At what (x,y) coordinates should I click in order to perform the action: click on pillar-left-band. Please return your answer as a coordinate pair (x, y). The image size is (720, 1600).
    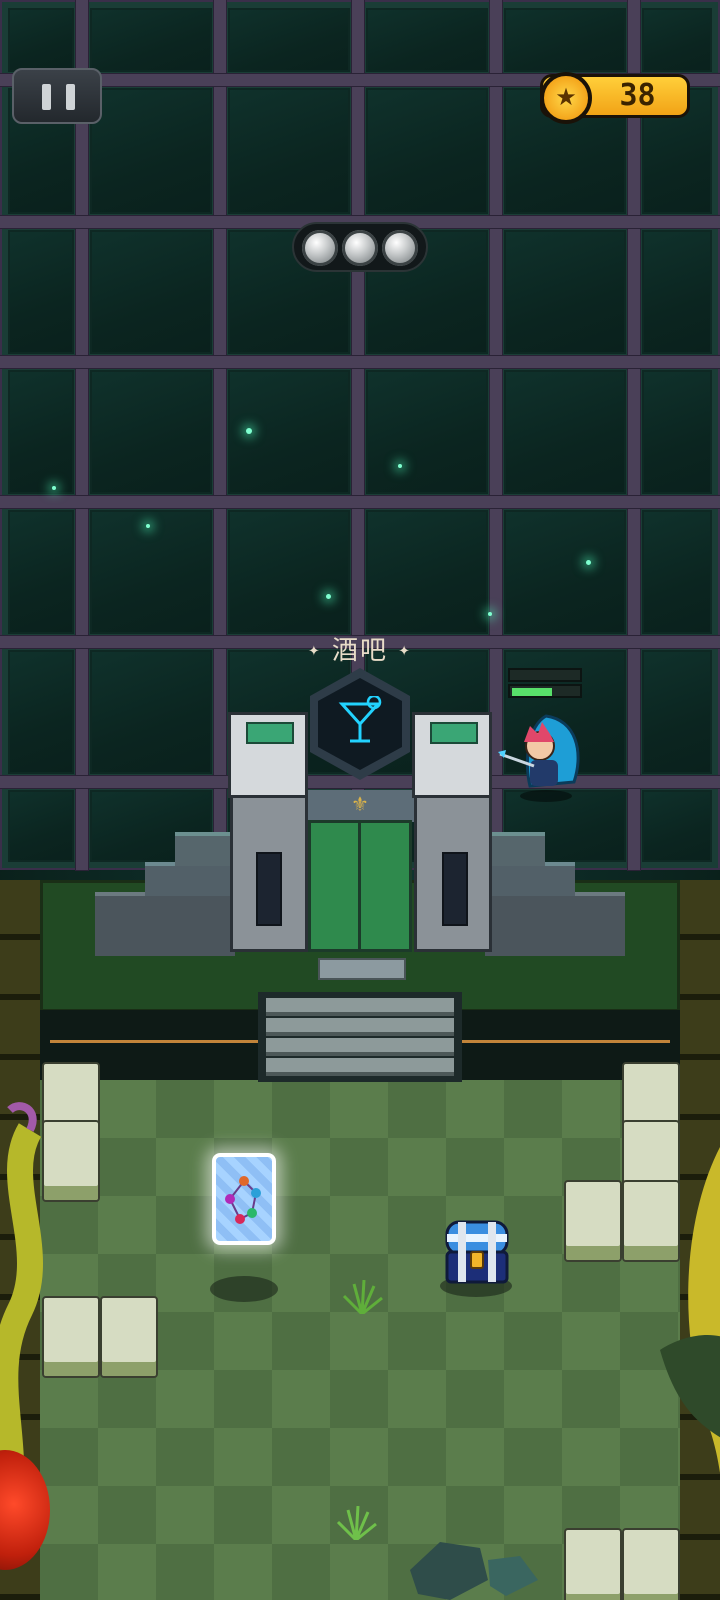
    Looking at the image, I should click on (270, 733).